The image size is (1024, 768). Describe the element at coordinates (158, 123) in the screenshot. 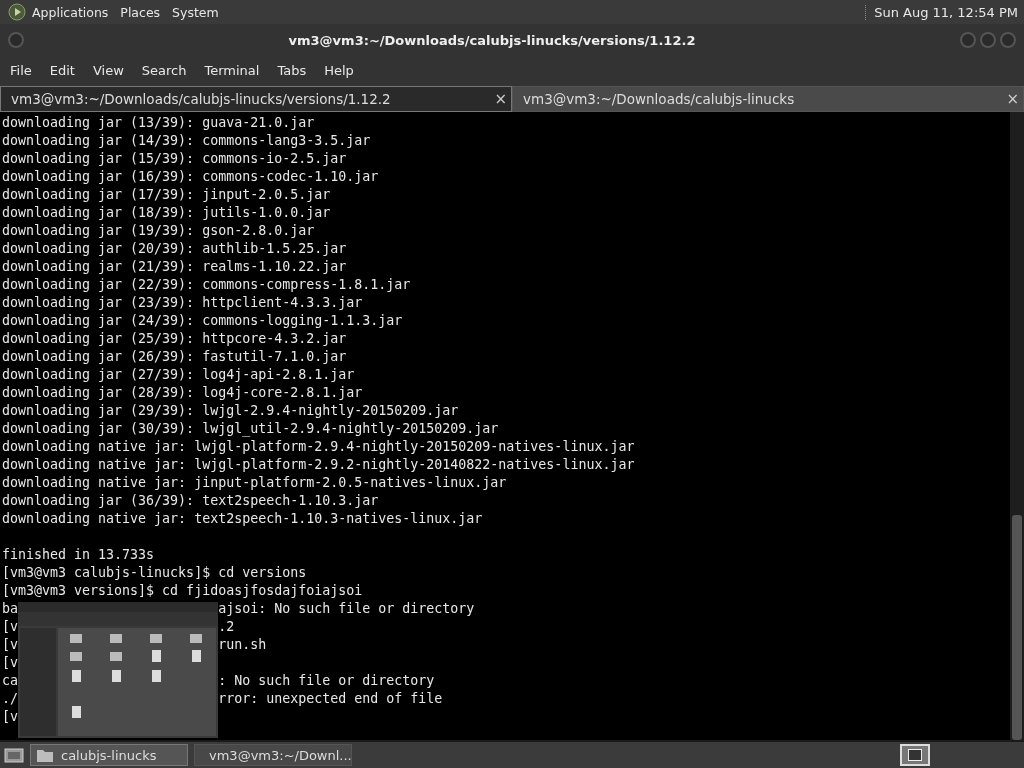

I see `terminal-line: downloading jar (13/39): guava-21.0.jar` at that location.